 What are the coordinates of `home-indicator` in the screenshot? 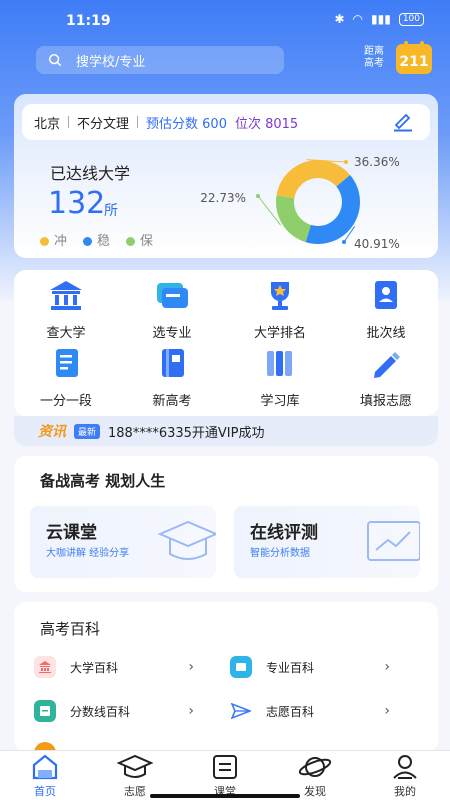 It's located at (225, 796).